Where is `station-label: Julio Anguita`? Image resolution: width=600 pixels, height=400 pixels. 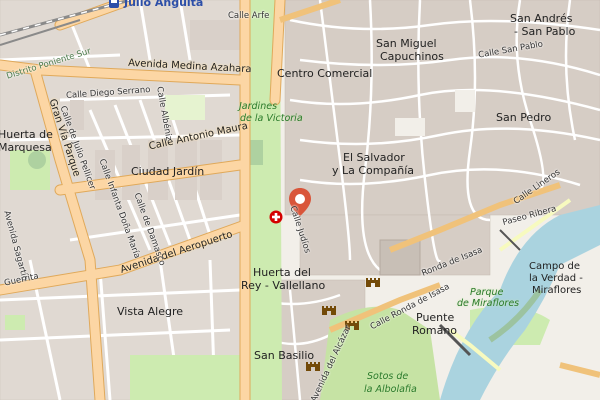
station-label: Julio Anguita is located at coordinates (163, 4).